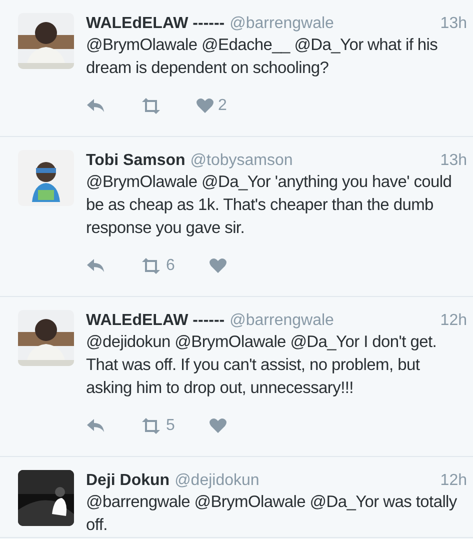 This screenshot has width=473, height=539. What do you see at coordinates (272, 514) in the screenshot?
I see `tweet-text: @barrengwale @BrymOlawale @Da_Yor was totally off.` at bounding box center [272, 514].